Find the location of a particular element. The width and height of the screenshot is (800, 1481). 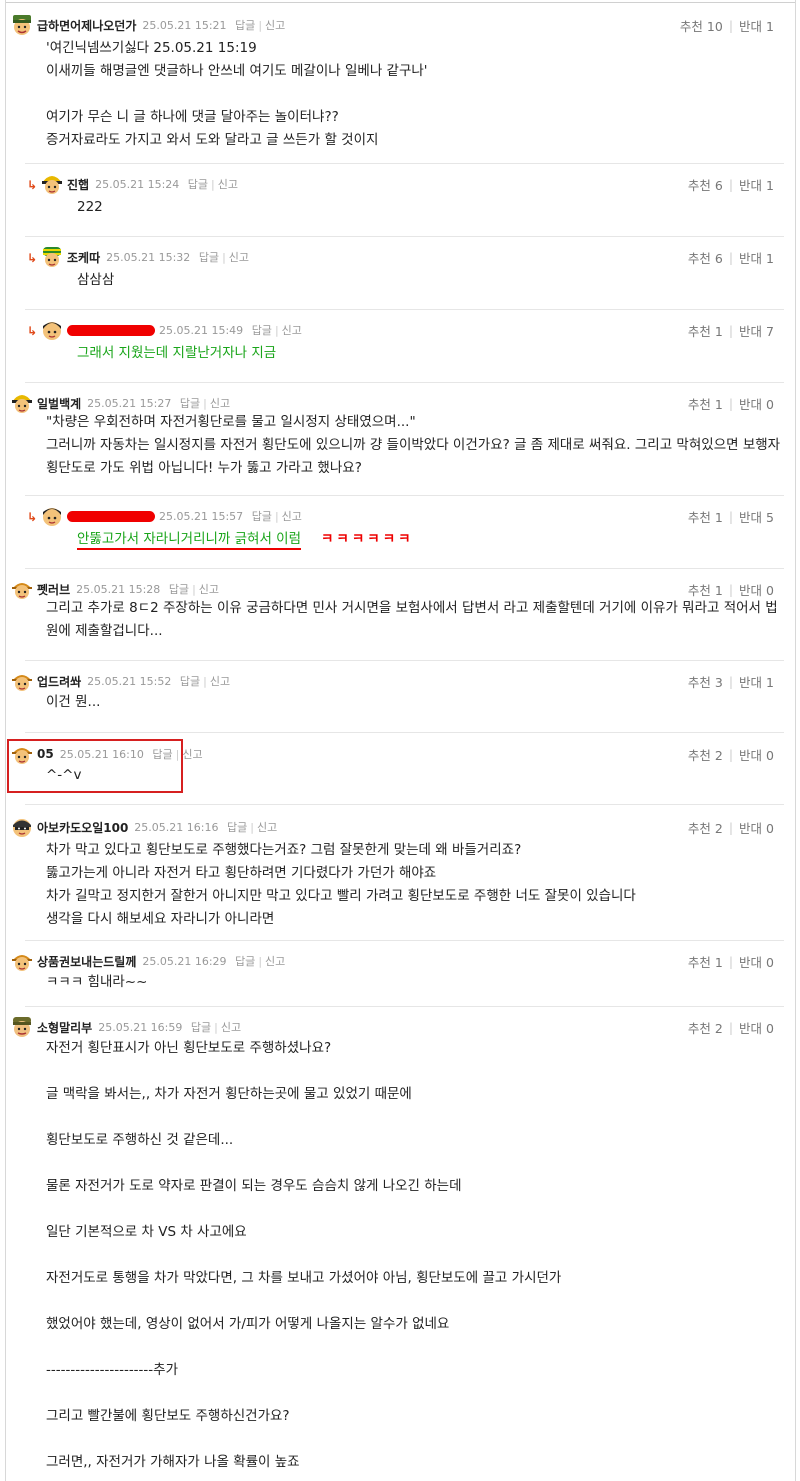

nickname: 아보카도오일100 is located at coordinates (82, 827).